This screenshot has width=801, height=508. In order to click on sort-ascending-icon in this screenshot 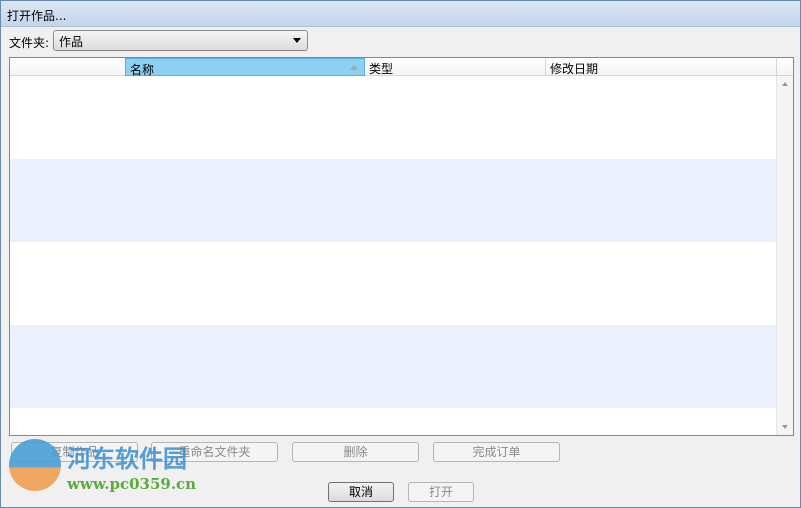, I will do `click(354, 67)`.